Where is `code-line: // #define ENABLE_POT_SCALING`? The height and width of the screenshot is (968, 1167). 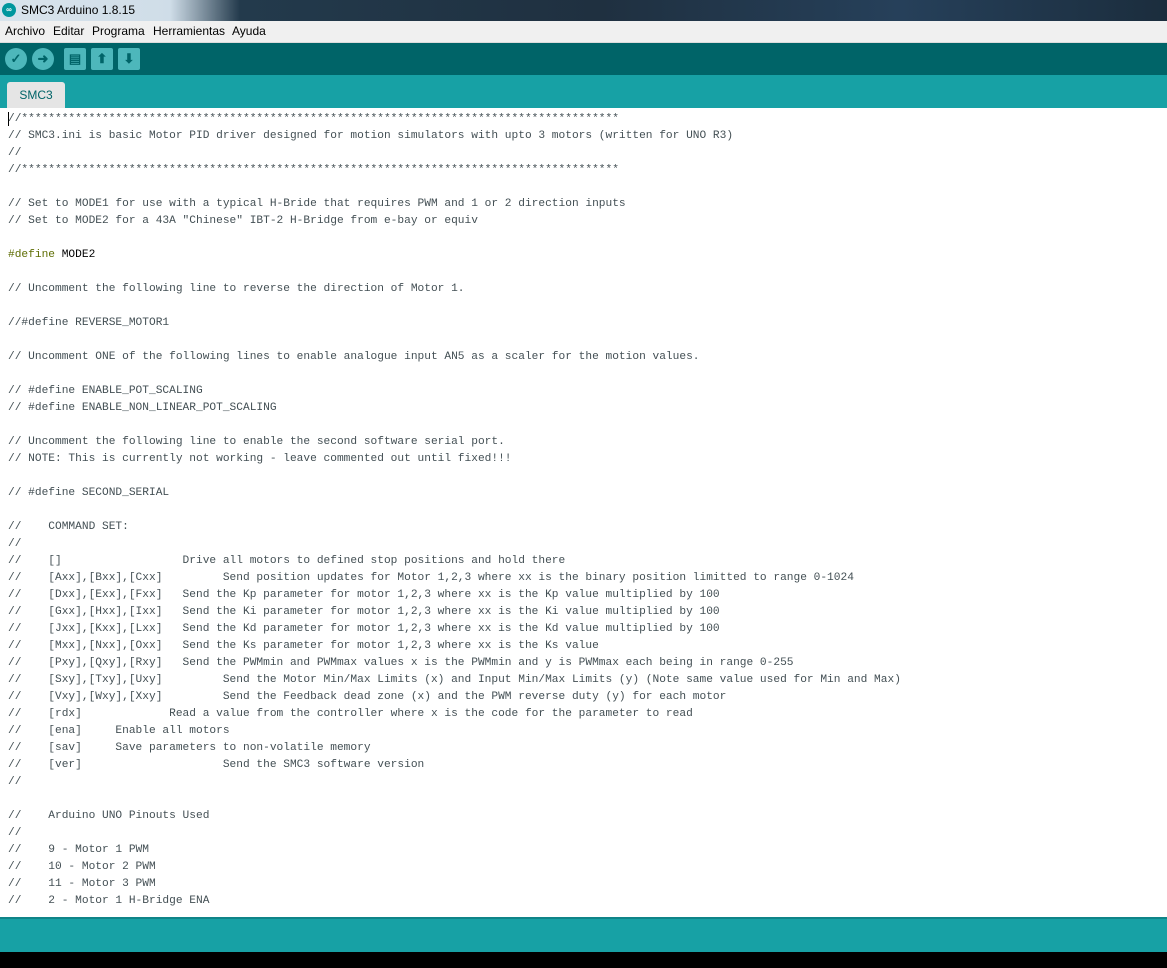 code-line: // #define ENABLE_POT_SCALING is located at coordinates (105, 391).